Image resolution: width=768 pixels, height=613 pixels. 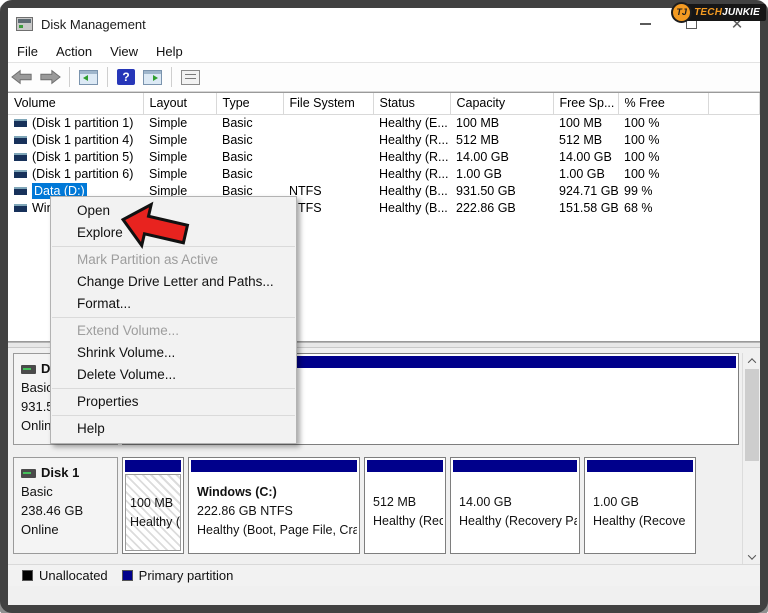 What do you see at coordinates (73, 575) in the screenshot?
I see `unallocated-label: Unallocated` at bounding box center [73, 575].